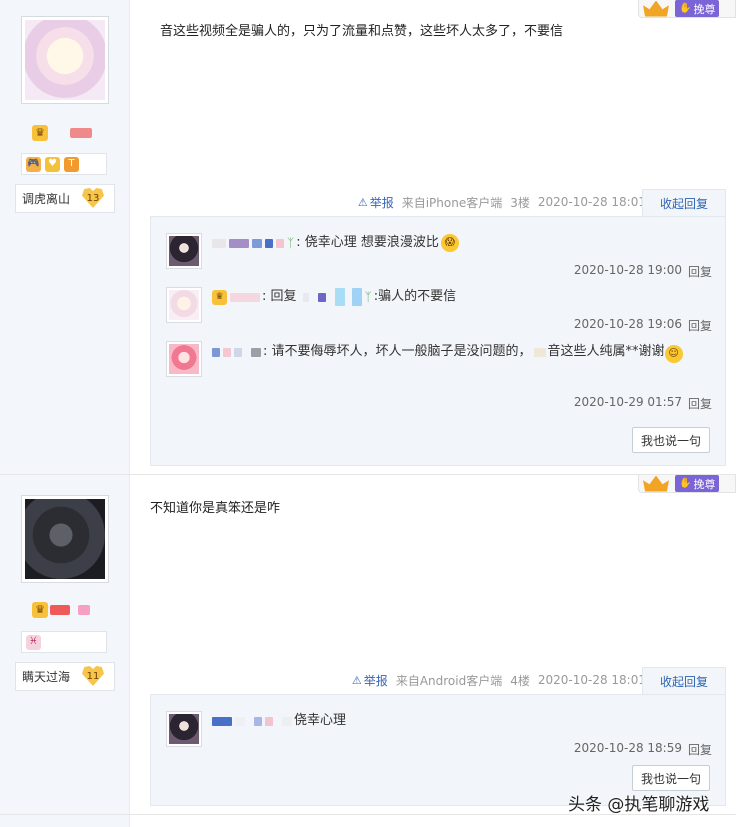  What do you see at coordinates (439, 257) in the screenshot?
I see `reply-item: ᛉ : 侥幸心理 想要浪漫波比 😱 2020-10-28 19:00 回复` at bounding box center [439, 257].